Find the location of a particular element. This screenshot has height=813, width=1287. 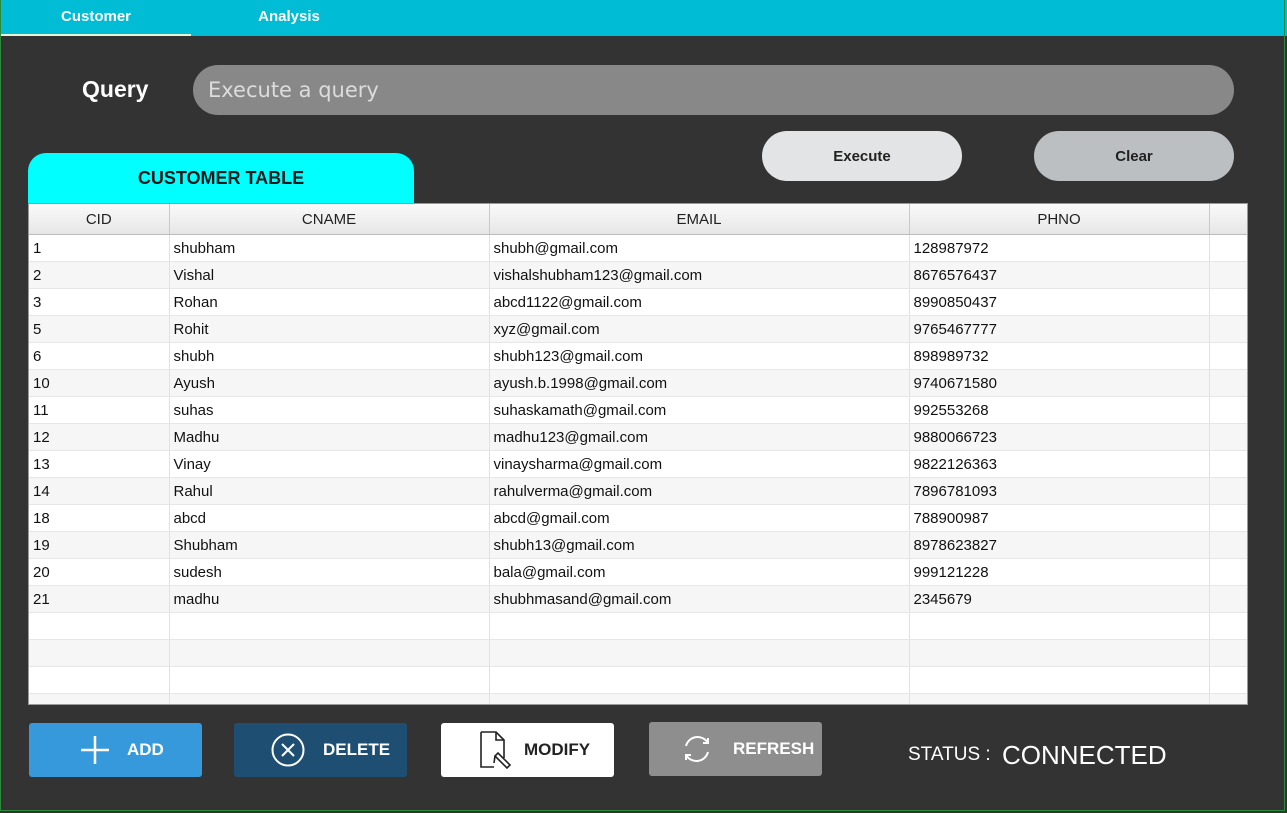

delete-button: DELETE is located at coordinates (320, 750).